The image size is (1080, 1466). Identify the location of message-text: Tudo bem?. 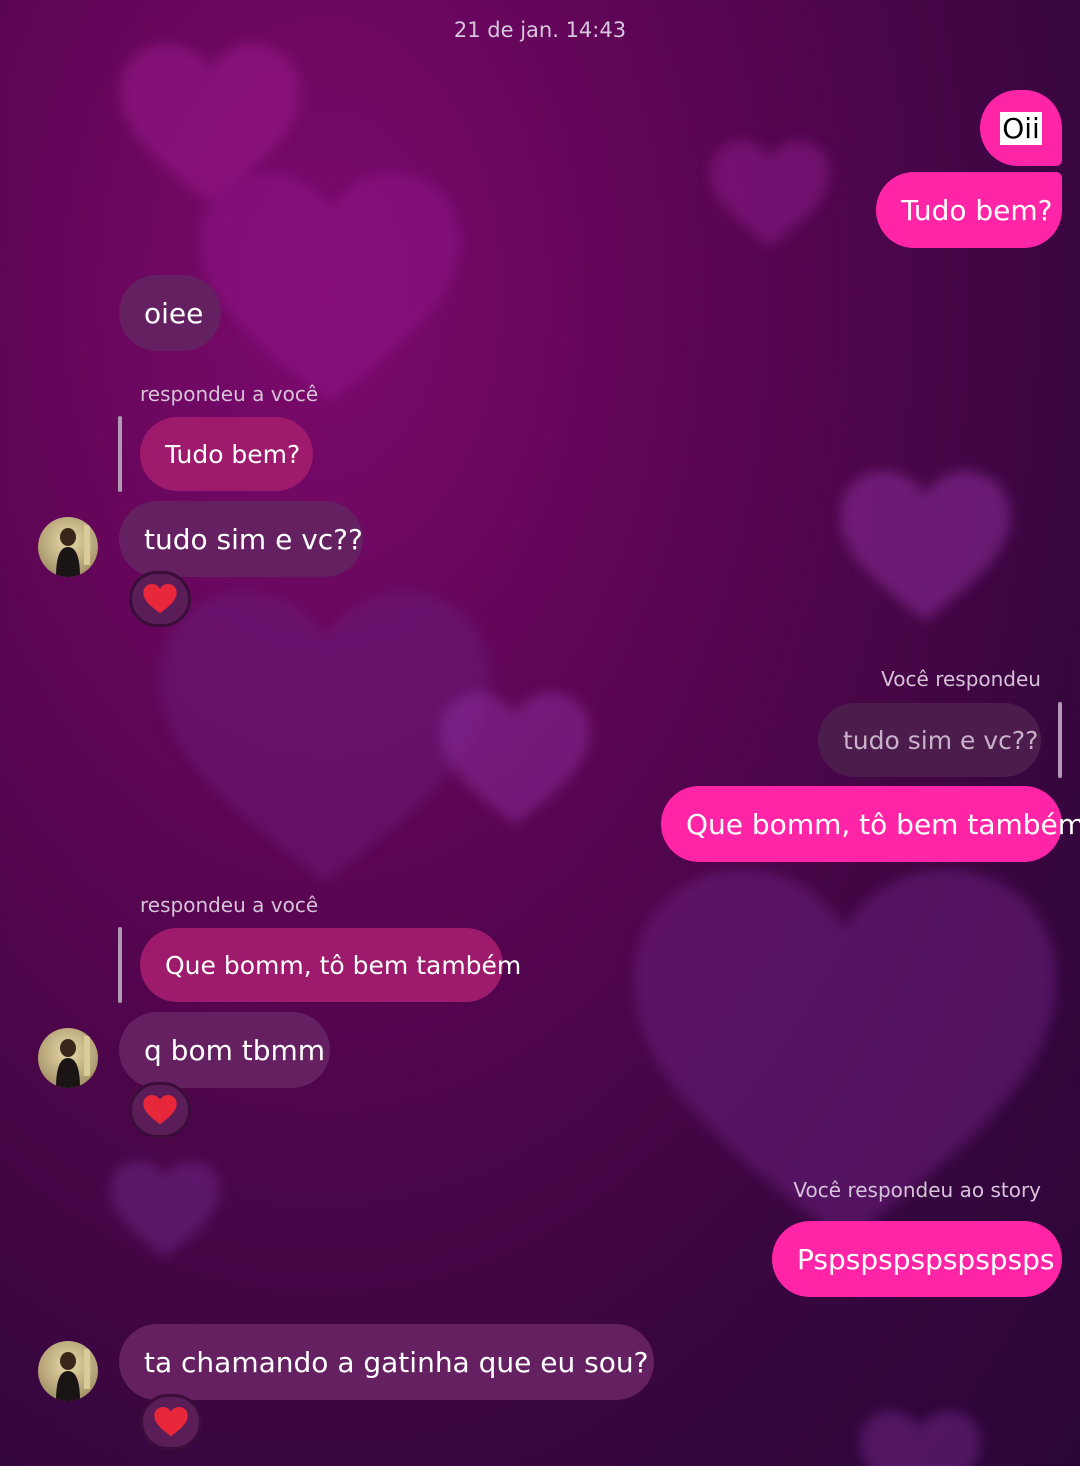
(977, 210).